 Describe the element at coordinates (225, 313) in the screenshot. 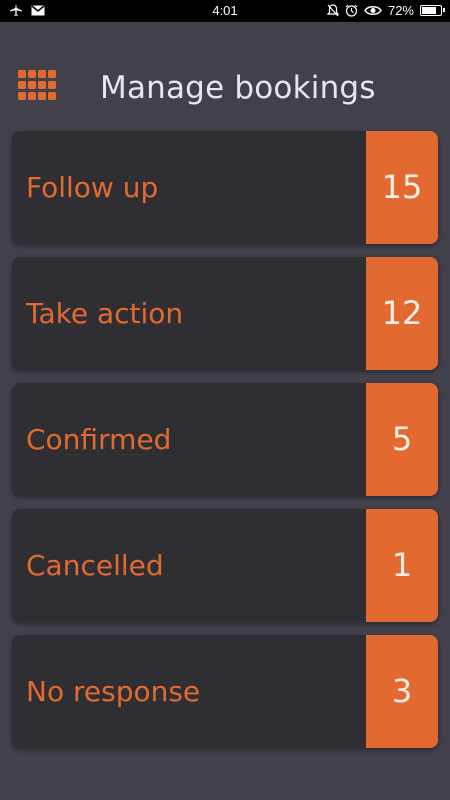

I see `booking-card-take-action: Take action 12` at that location.